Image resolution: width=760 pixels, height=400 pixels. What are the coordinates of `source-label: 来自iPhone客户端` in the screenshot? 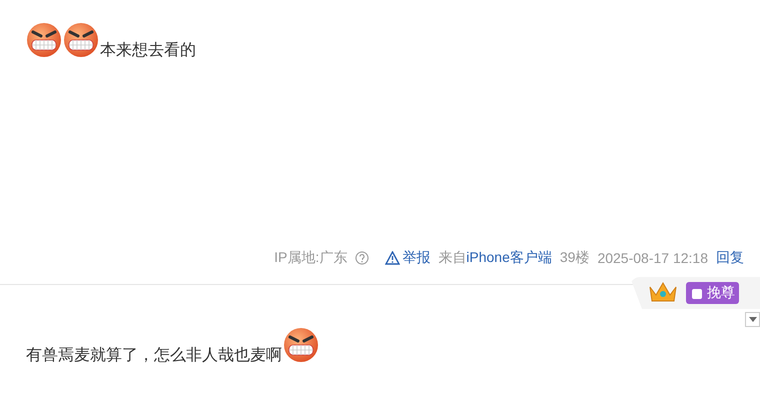 It's located at (495, 258).